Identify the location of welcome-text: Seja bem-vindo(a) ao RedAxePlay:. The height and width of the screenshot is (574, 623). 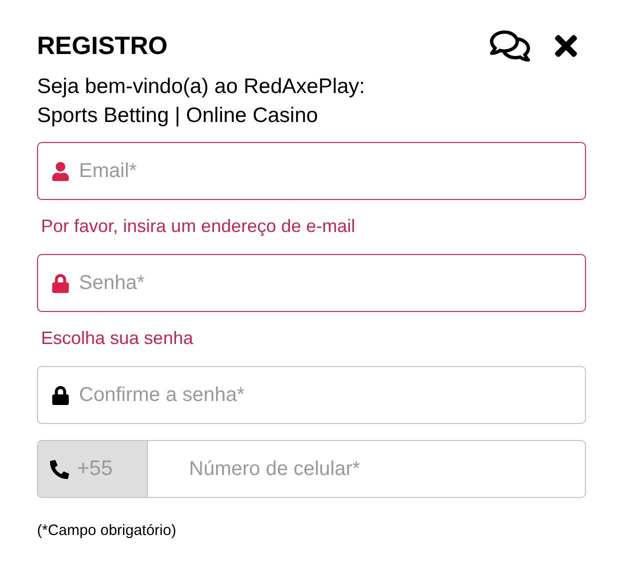
(201, 87).